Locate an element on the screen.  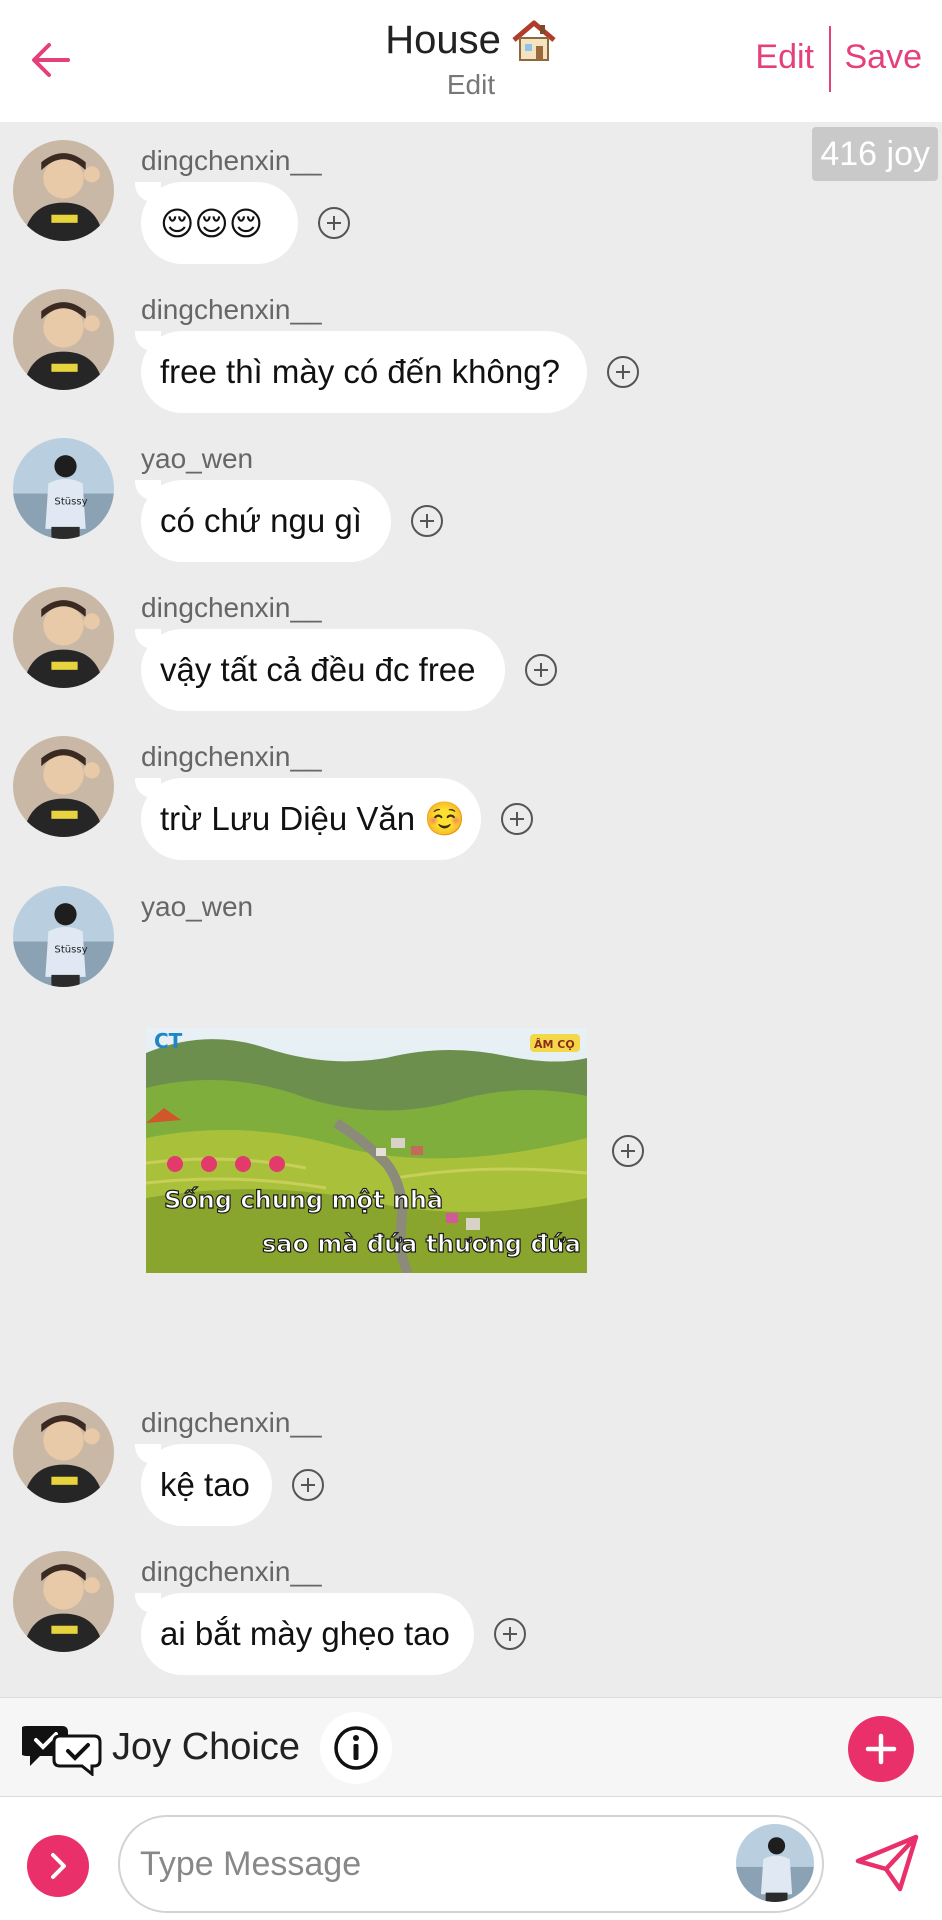
sticker-corner-left: CT is located at coordinates (168, 1041).